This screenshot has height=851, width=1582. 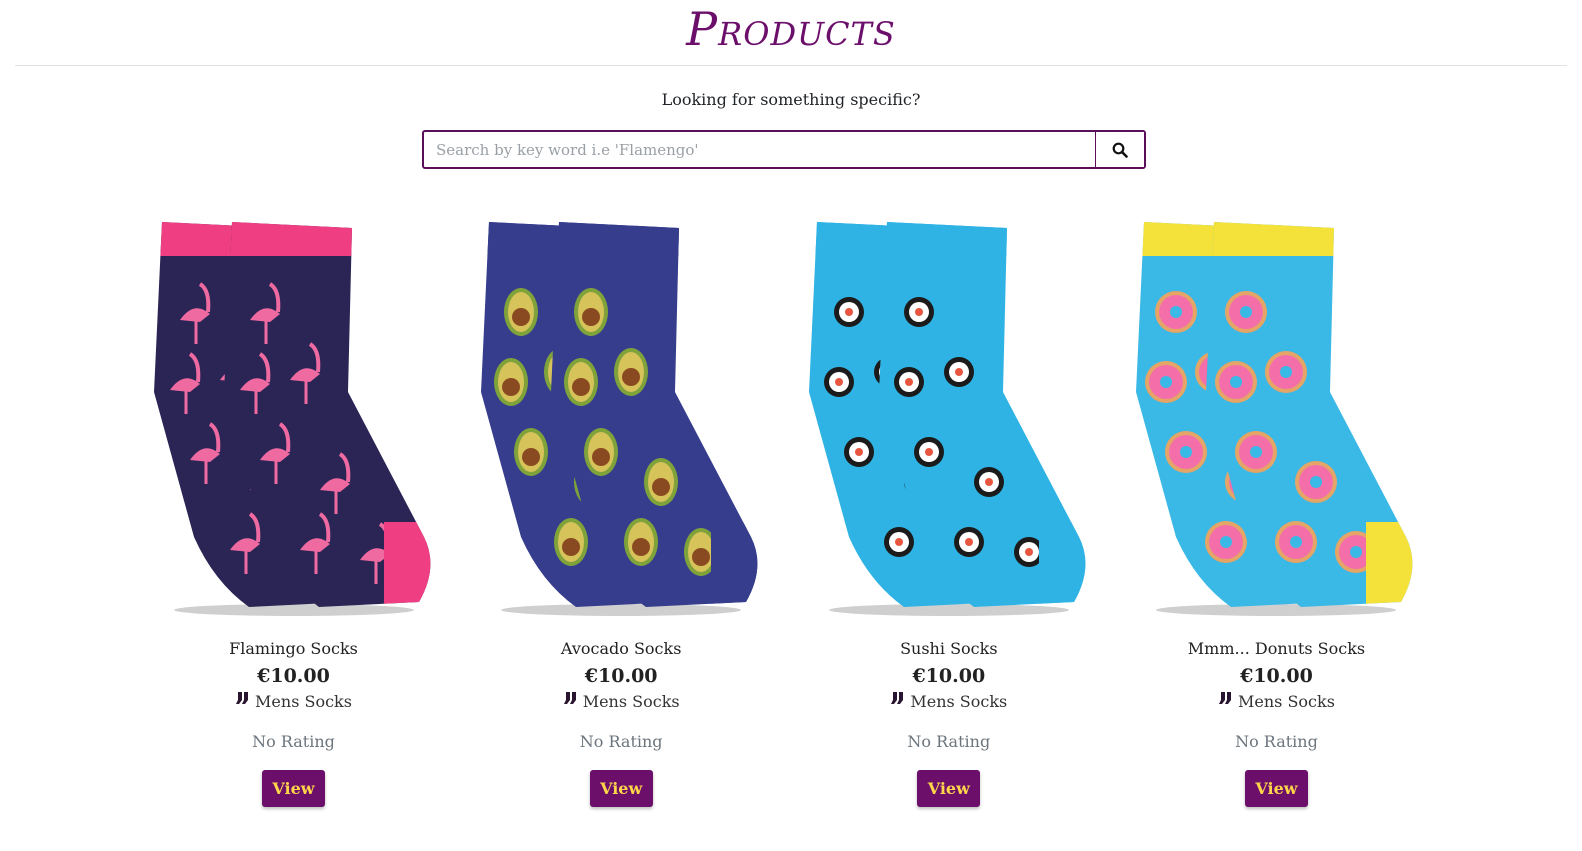 What do you see at coordinates (949, 648) in the screenshot?
I see `product-name: Sushi Socks` at bounding box center [949, 648].